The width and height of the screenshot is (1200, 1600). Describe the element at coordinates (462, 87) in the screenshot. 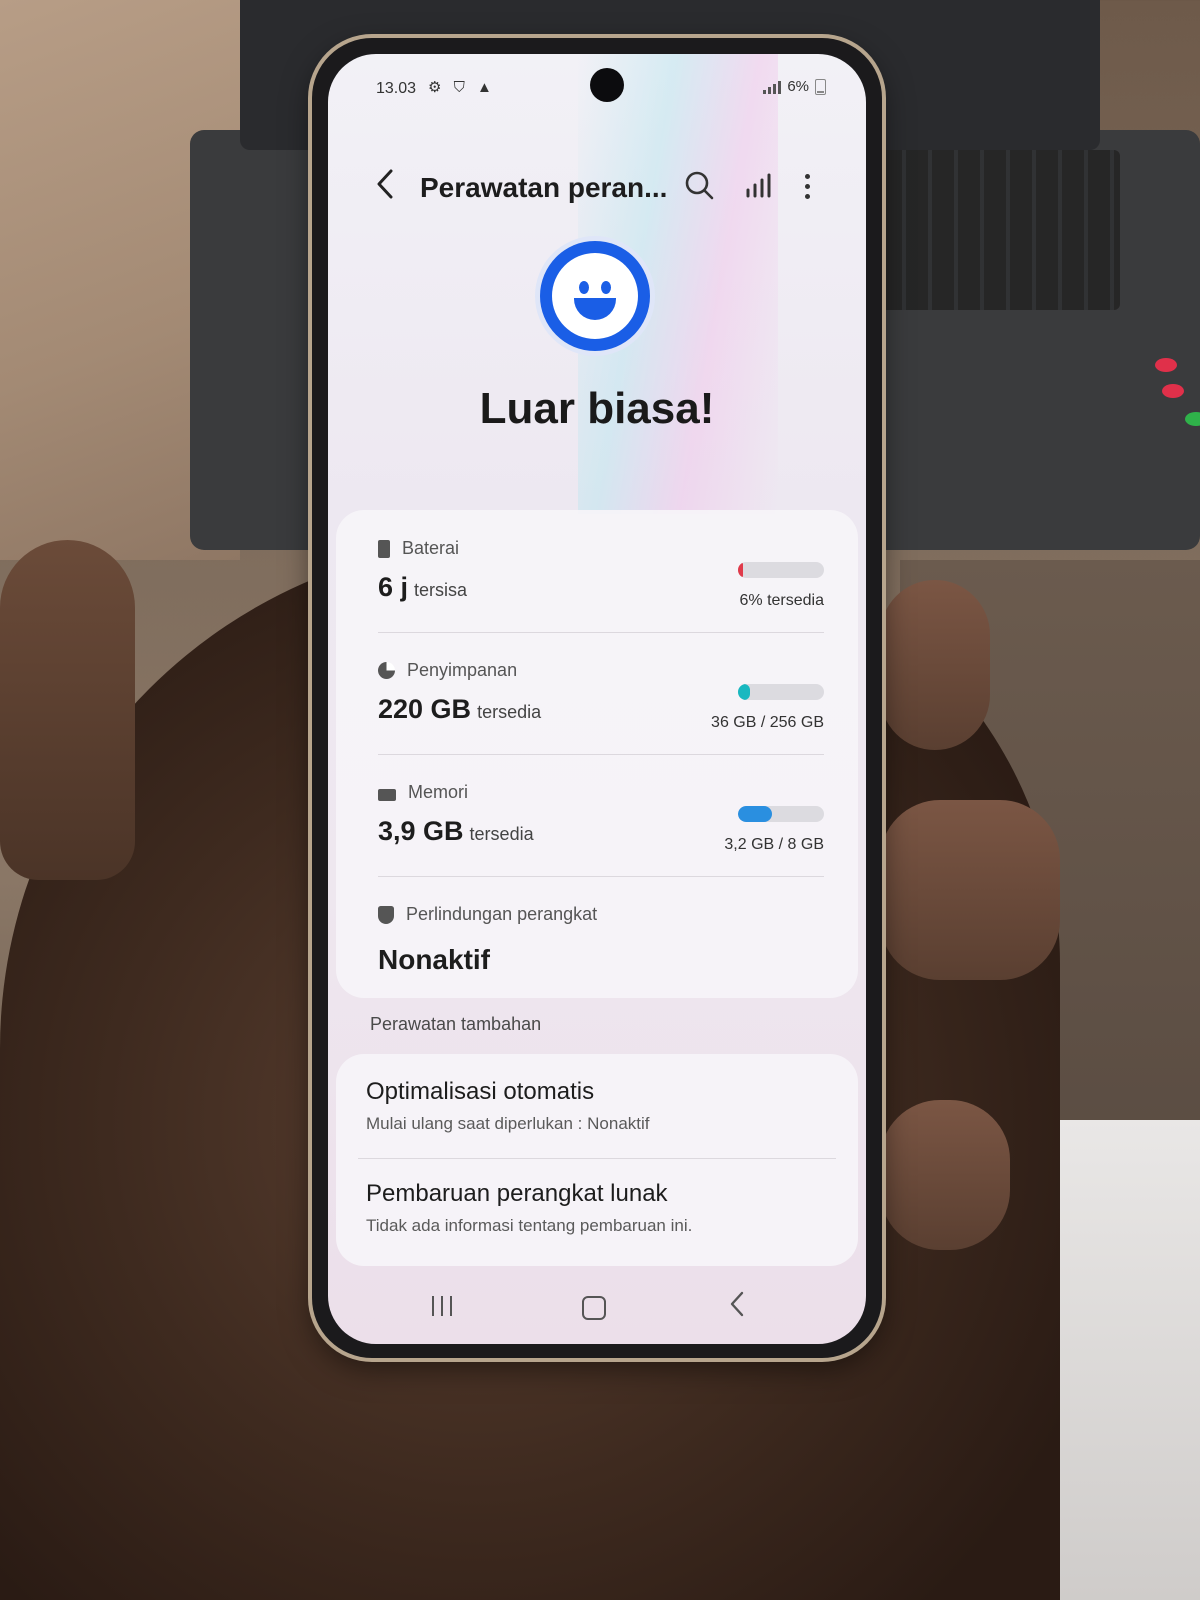

I see `status-notification-icons: ⚙ ⛉ ▲` at that location.